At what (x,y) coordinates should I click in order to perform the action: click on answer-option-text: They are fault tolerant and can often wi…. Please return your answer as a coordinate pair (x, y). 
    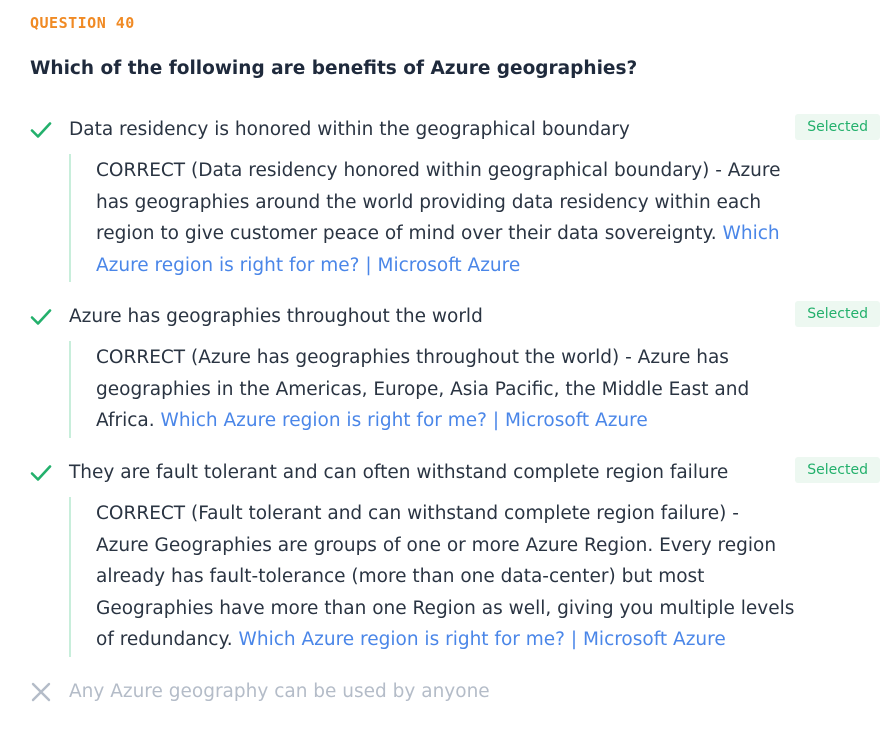
    Looking at the image, I should click on (399, 472).